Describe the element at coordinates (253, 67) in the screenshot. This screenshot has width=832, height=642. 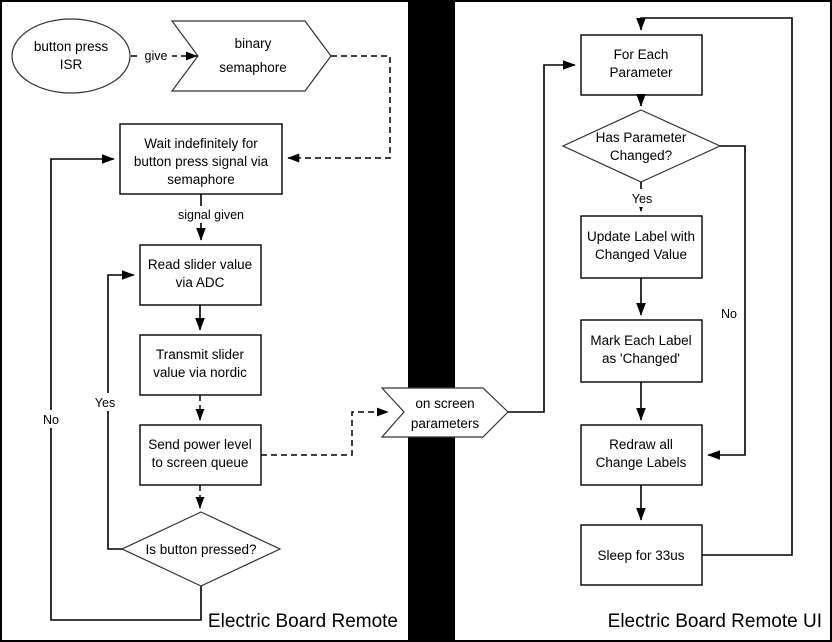
I see `node-binary-semaphore-line2: semaphore` at that location.